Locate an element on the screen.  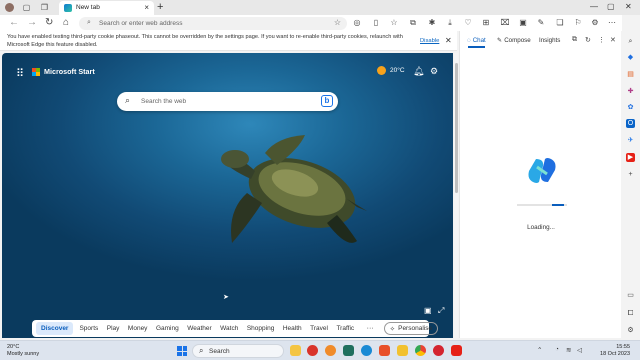
favorites-icon: ☆ is located at coordinates (394, 23).